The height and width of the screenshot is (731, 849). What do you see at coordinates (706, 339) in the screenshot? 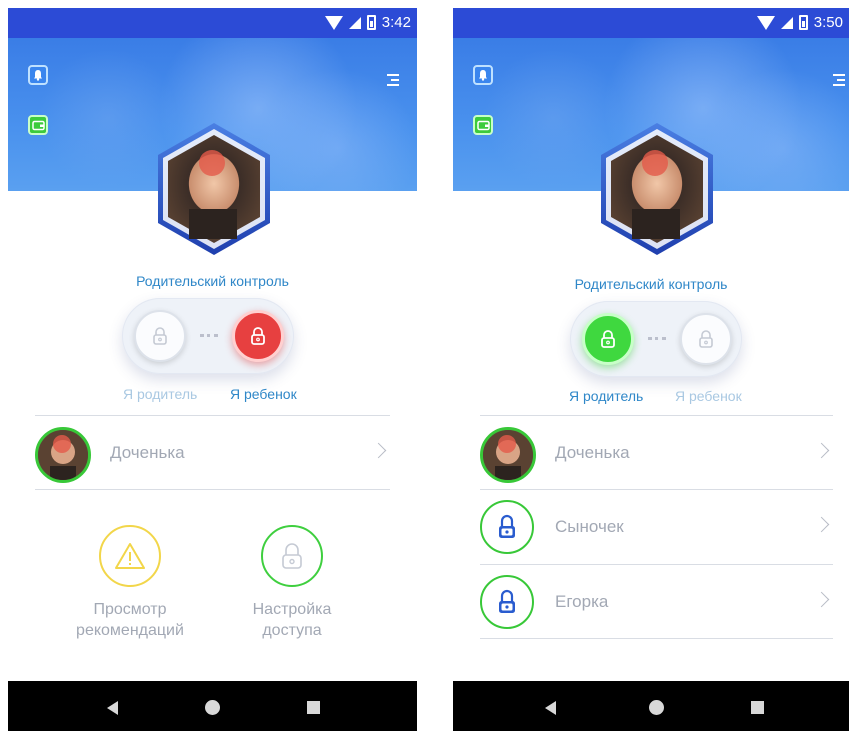
I see `child-lock-knob` at bounding box center [706, 339].